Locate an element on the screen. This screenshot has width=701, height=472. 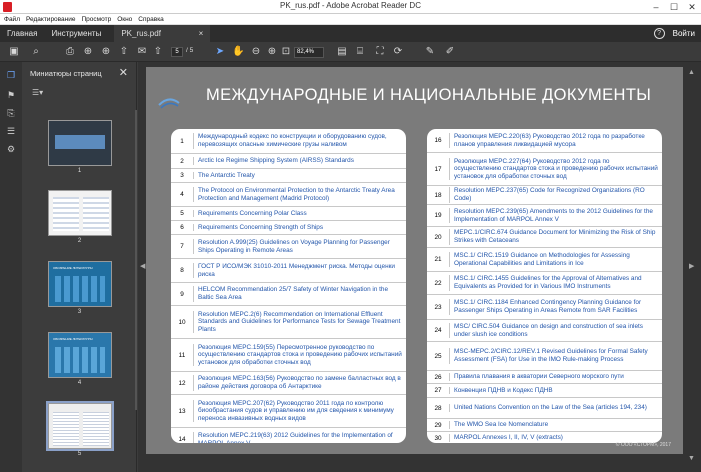
scroll-mode-icon: ⌸ is located at coordinates (360, 52).